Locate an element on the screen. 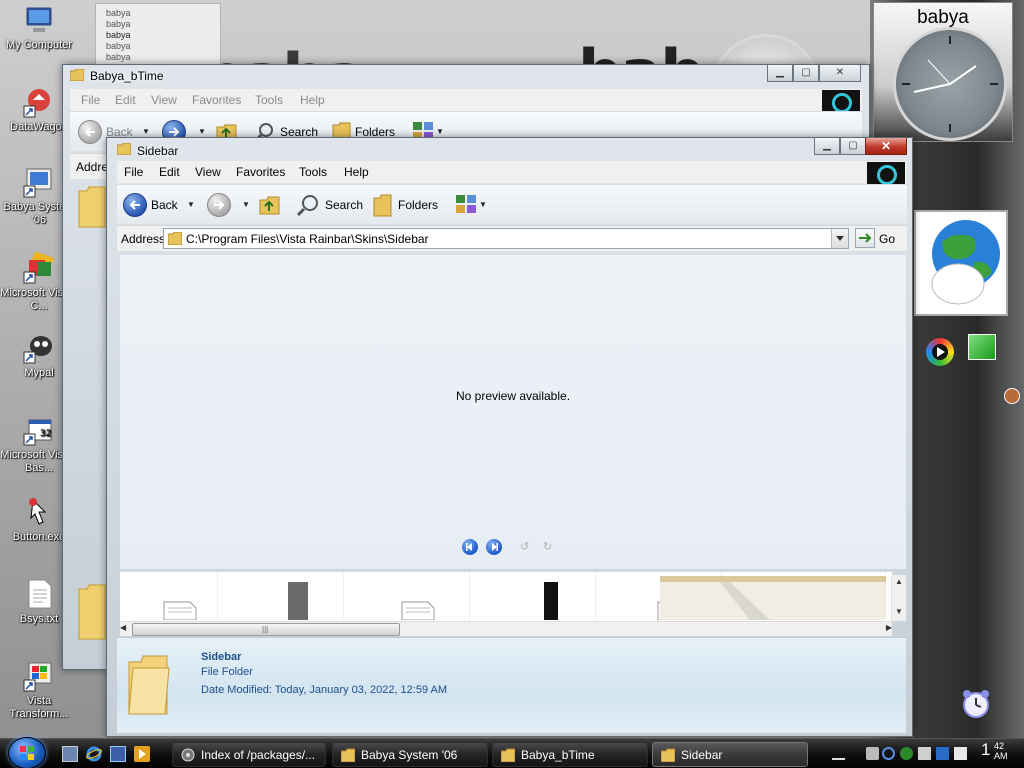 The height and width of the screenshot is (768, 1024). desktop-icon-my-computer: My Computer is located at coordinates (39, 28).